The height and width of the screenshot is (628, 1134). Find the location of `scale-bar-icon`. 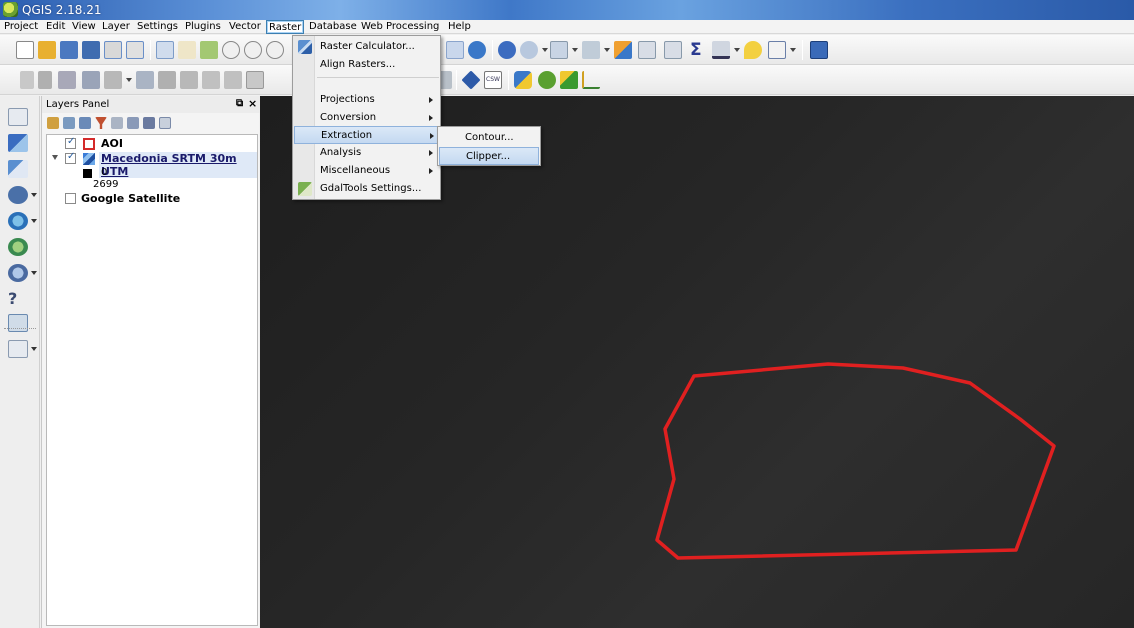

scale-bar-icon is located at coordinates (721, 50).